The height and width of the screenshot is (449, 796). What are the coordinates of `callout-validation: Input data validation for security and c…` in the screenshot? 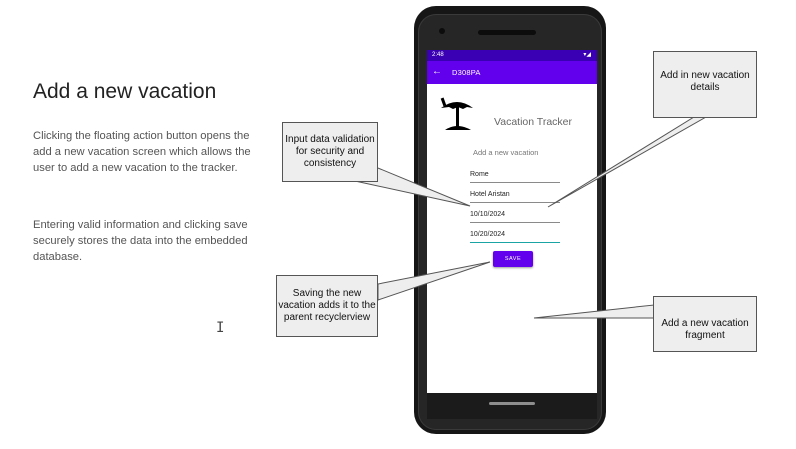 It's located at (330, 152).